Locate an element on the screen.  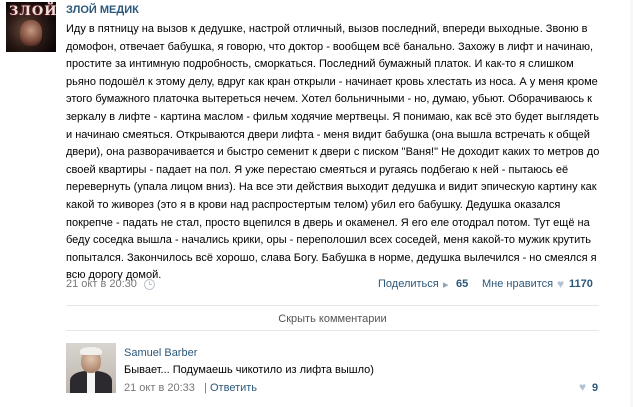
avatar-logo-text: ЗЛОЙ is located at coordinates (32, 11).